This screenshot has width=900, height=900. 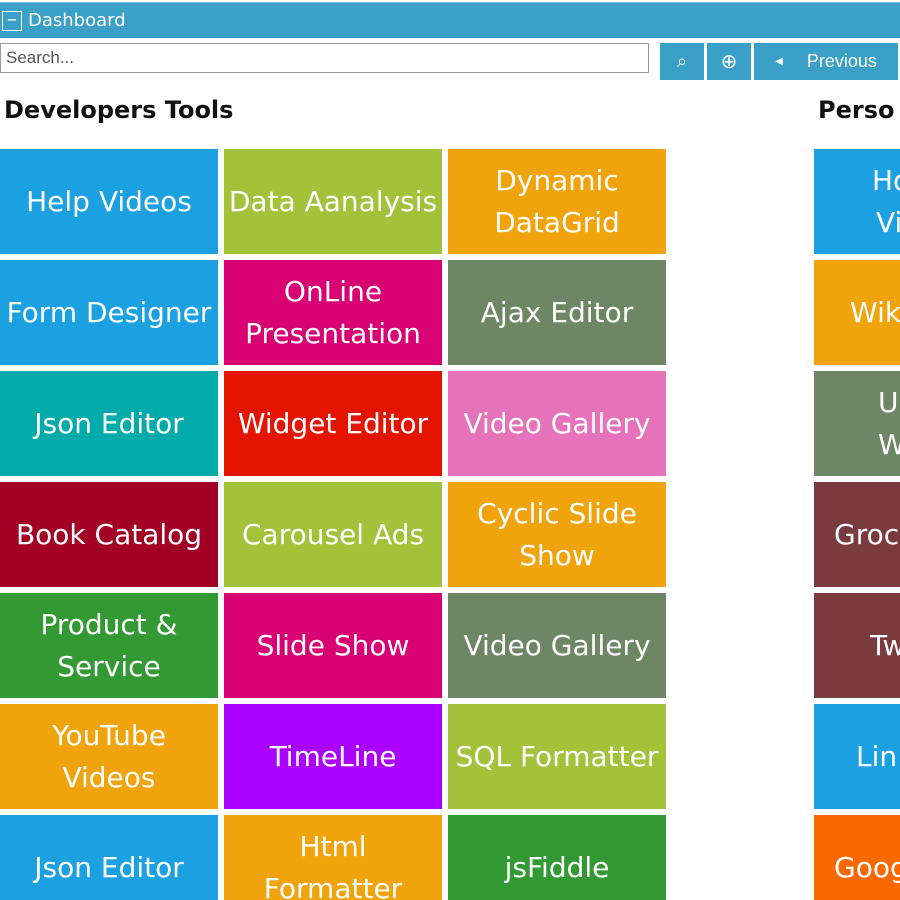 I want to click on tile-label: Slide Show, so click(x=333, y=645).